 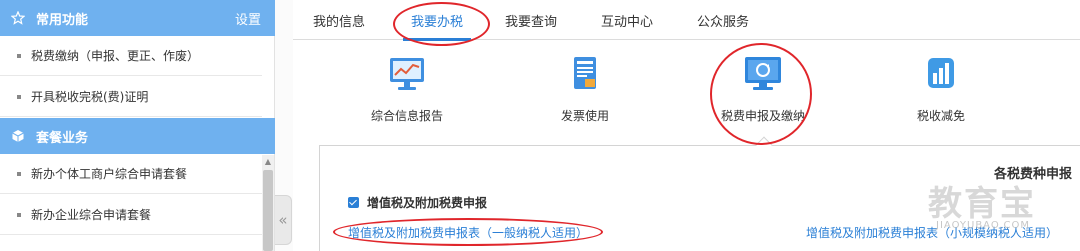 What do you see at coordinates (137, 18) in the screenshot?
I see `common-functions-header: 常用功能 设置` at bounding box center [137, 18].